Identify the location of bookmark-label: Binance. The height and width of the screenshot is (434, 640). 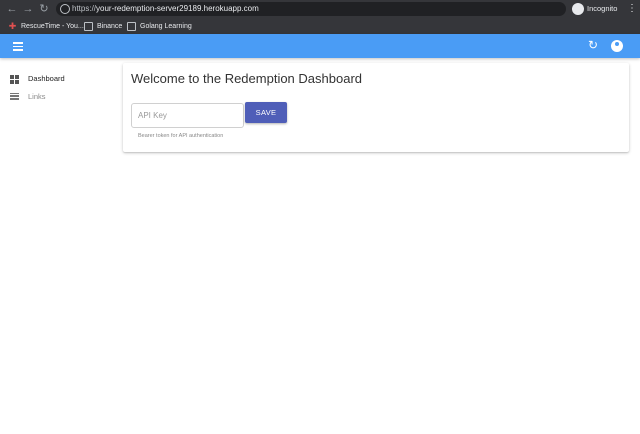
(110, 26).